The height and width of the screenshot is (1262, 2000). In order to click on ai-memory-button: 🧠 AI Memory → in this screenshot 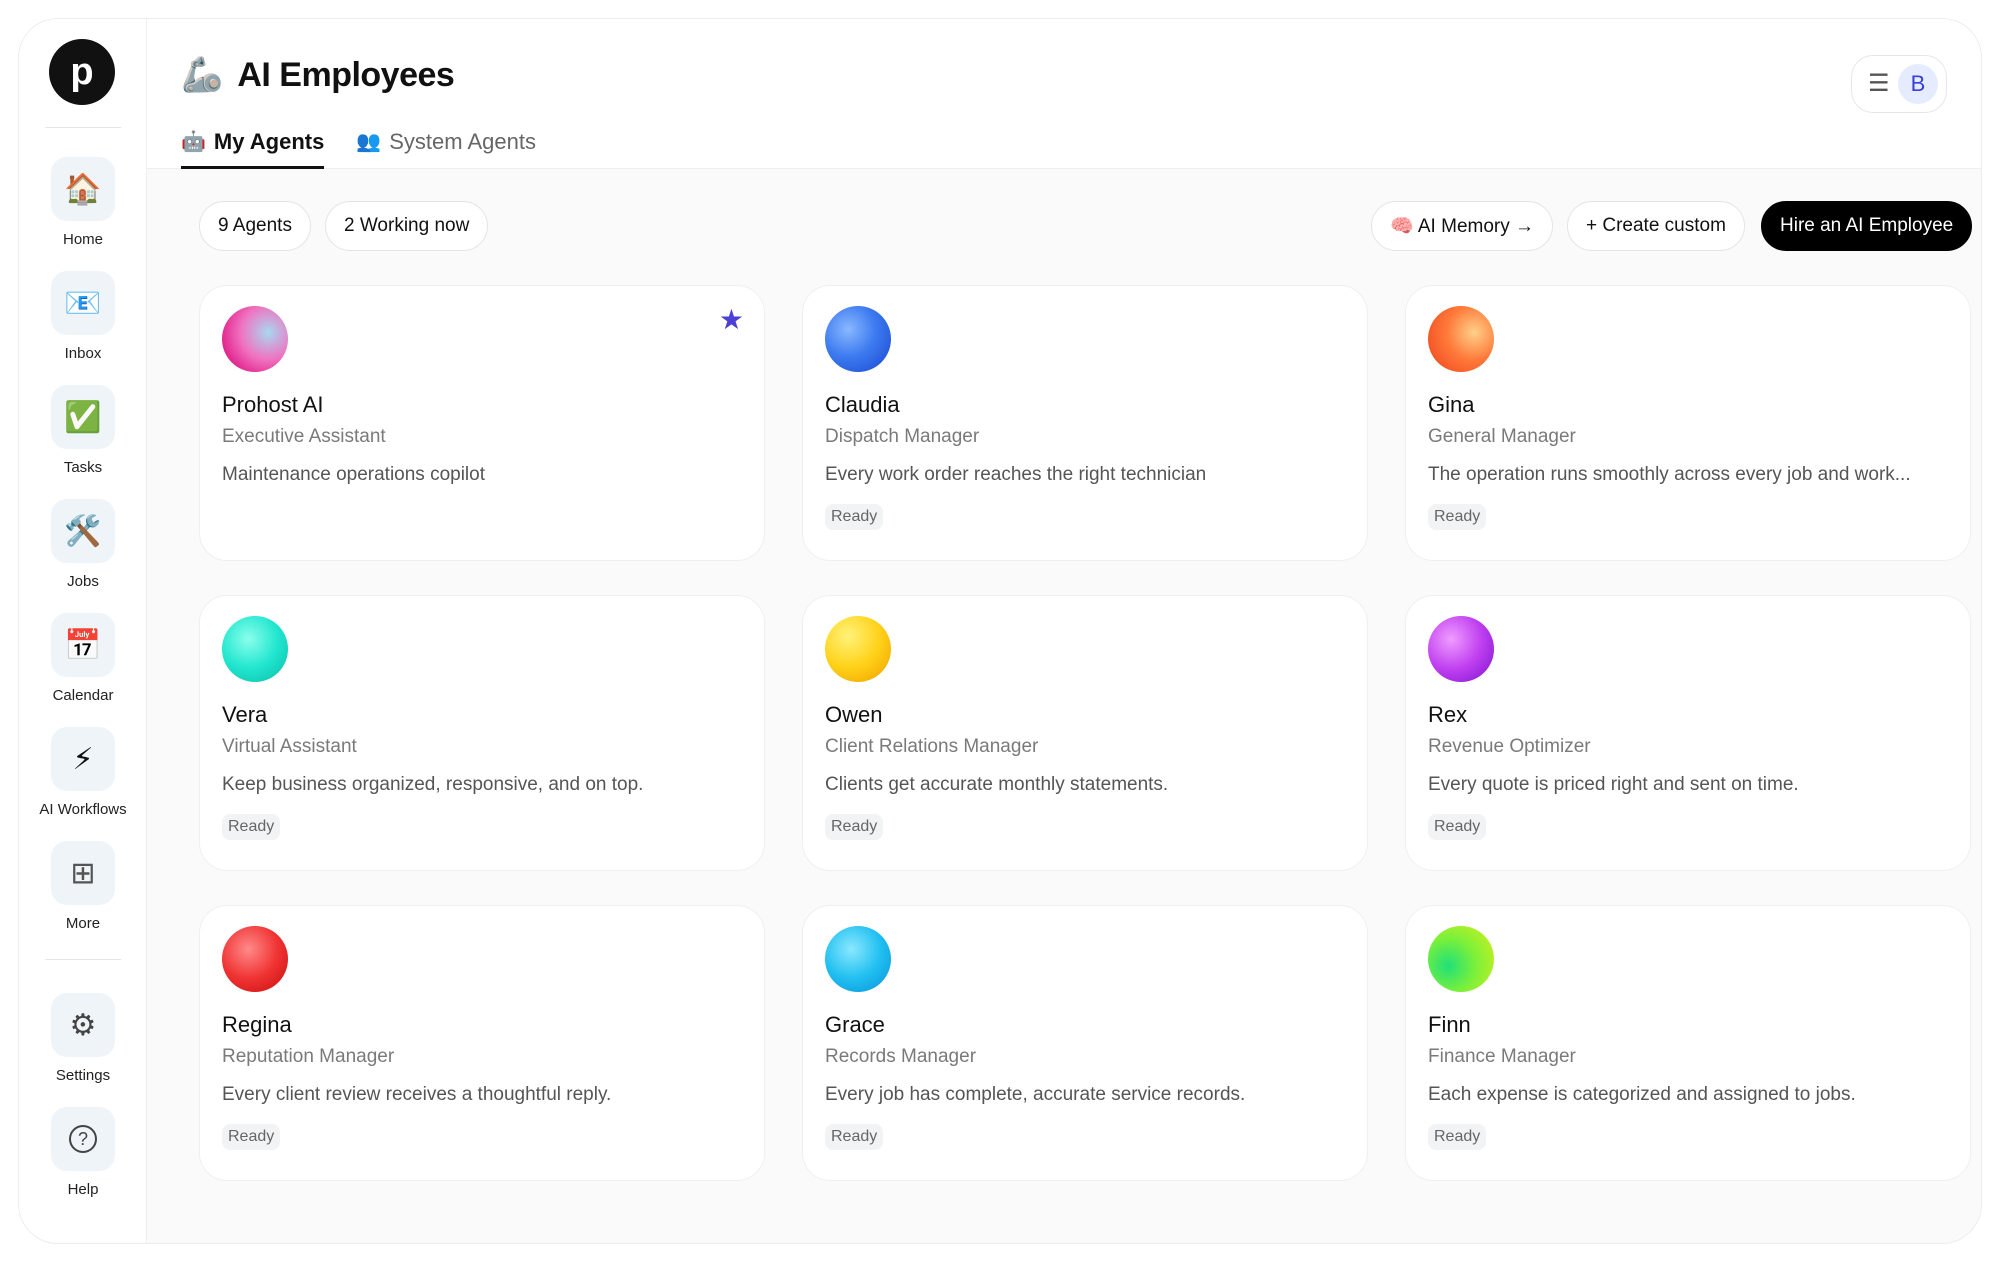, I will do `click(1462, 226)`.